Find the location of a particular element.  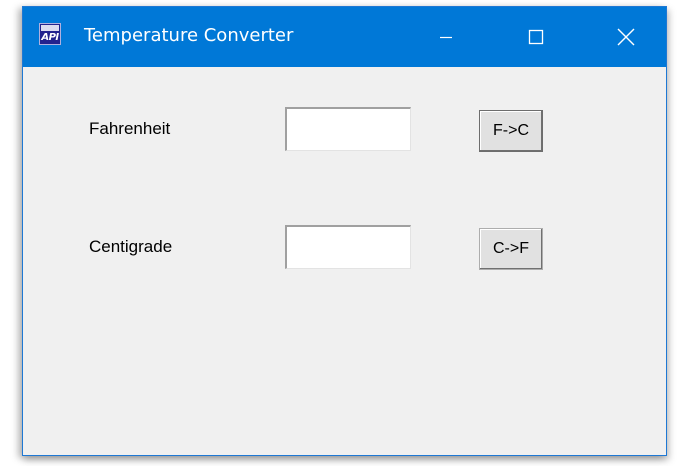

convert-c-to-f-button: C->F is located at coordinates (511, 249).